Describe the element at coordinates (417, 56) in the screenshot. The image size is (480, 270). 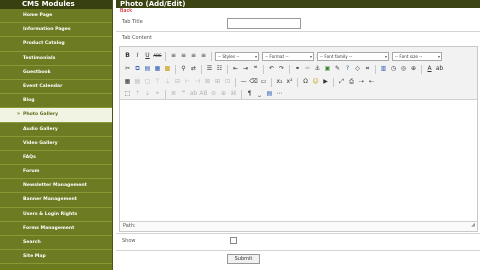
I see `font-size-select: -- Font size -- ▾` at that location.